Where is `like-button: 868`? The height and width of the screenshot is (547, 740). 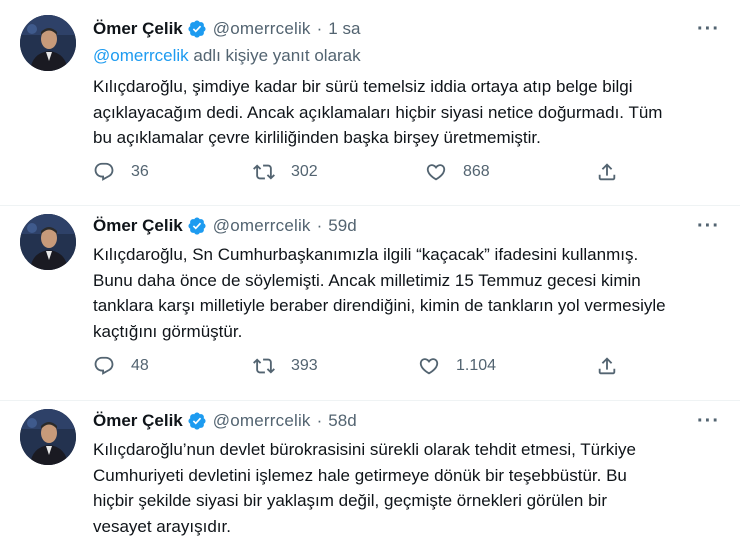 like-button: 868 is located at coordinates (457, 172).